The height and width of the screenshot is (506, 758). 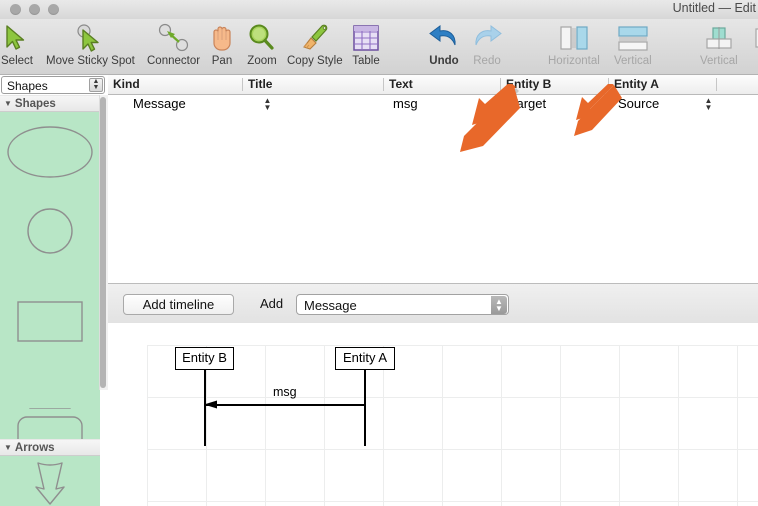 I want to click on toolbar-button-move-sticky-spot: Move Sticky Spot, so click(x=90, y=44).